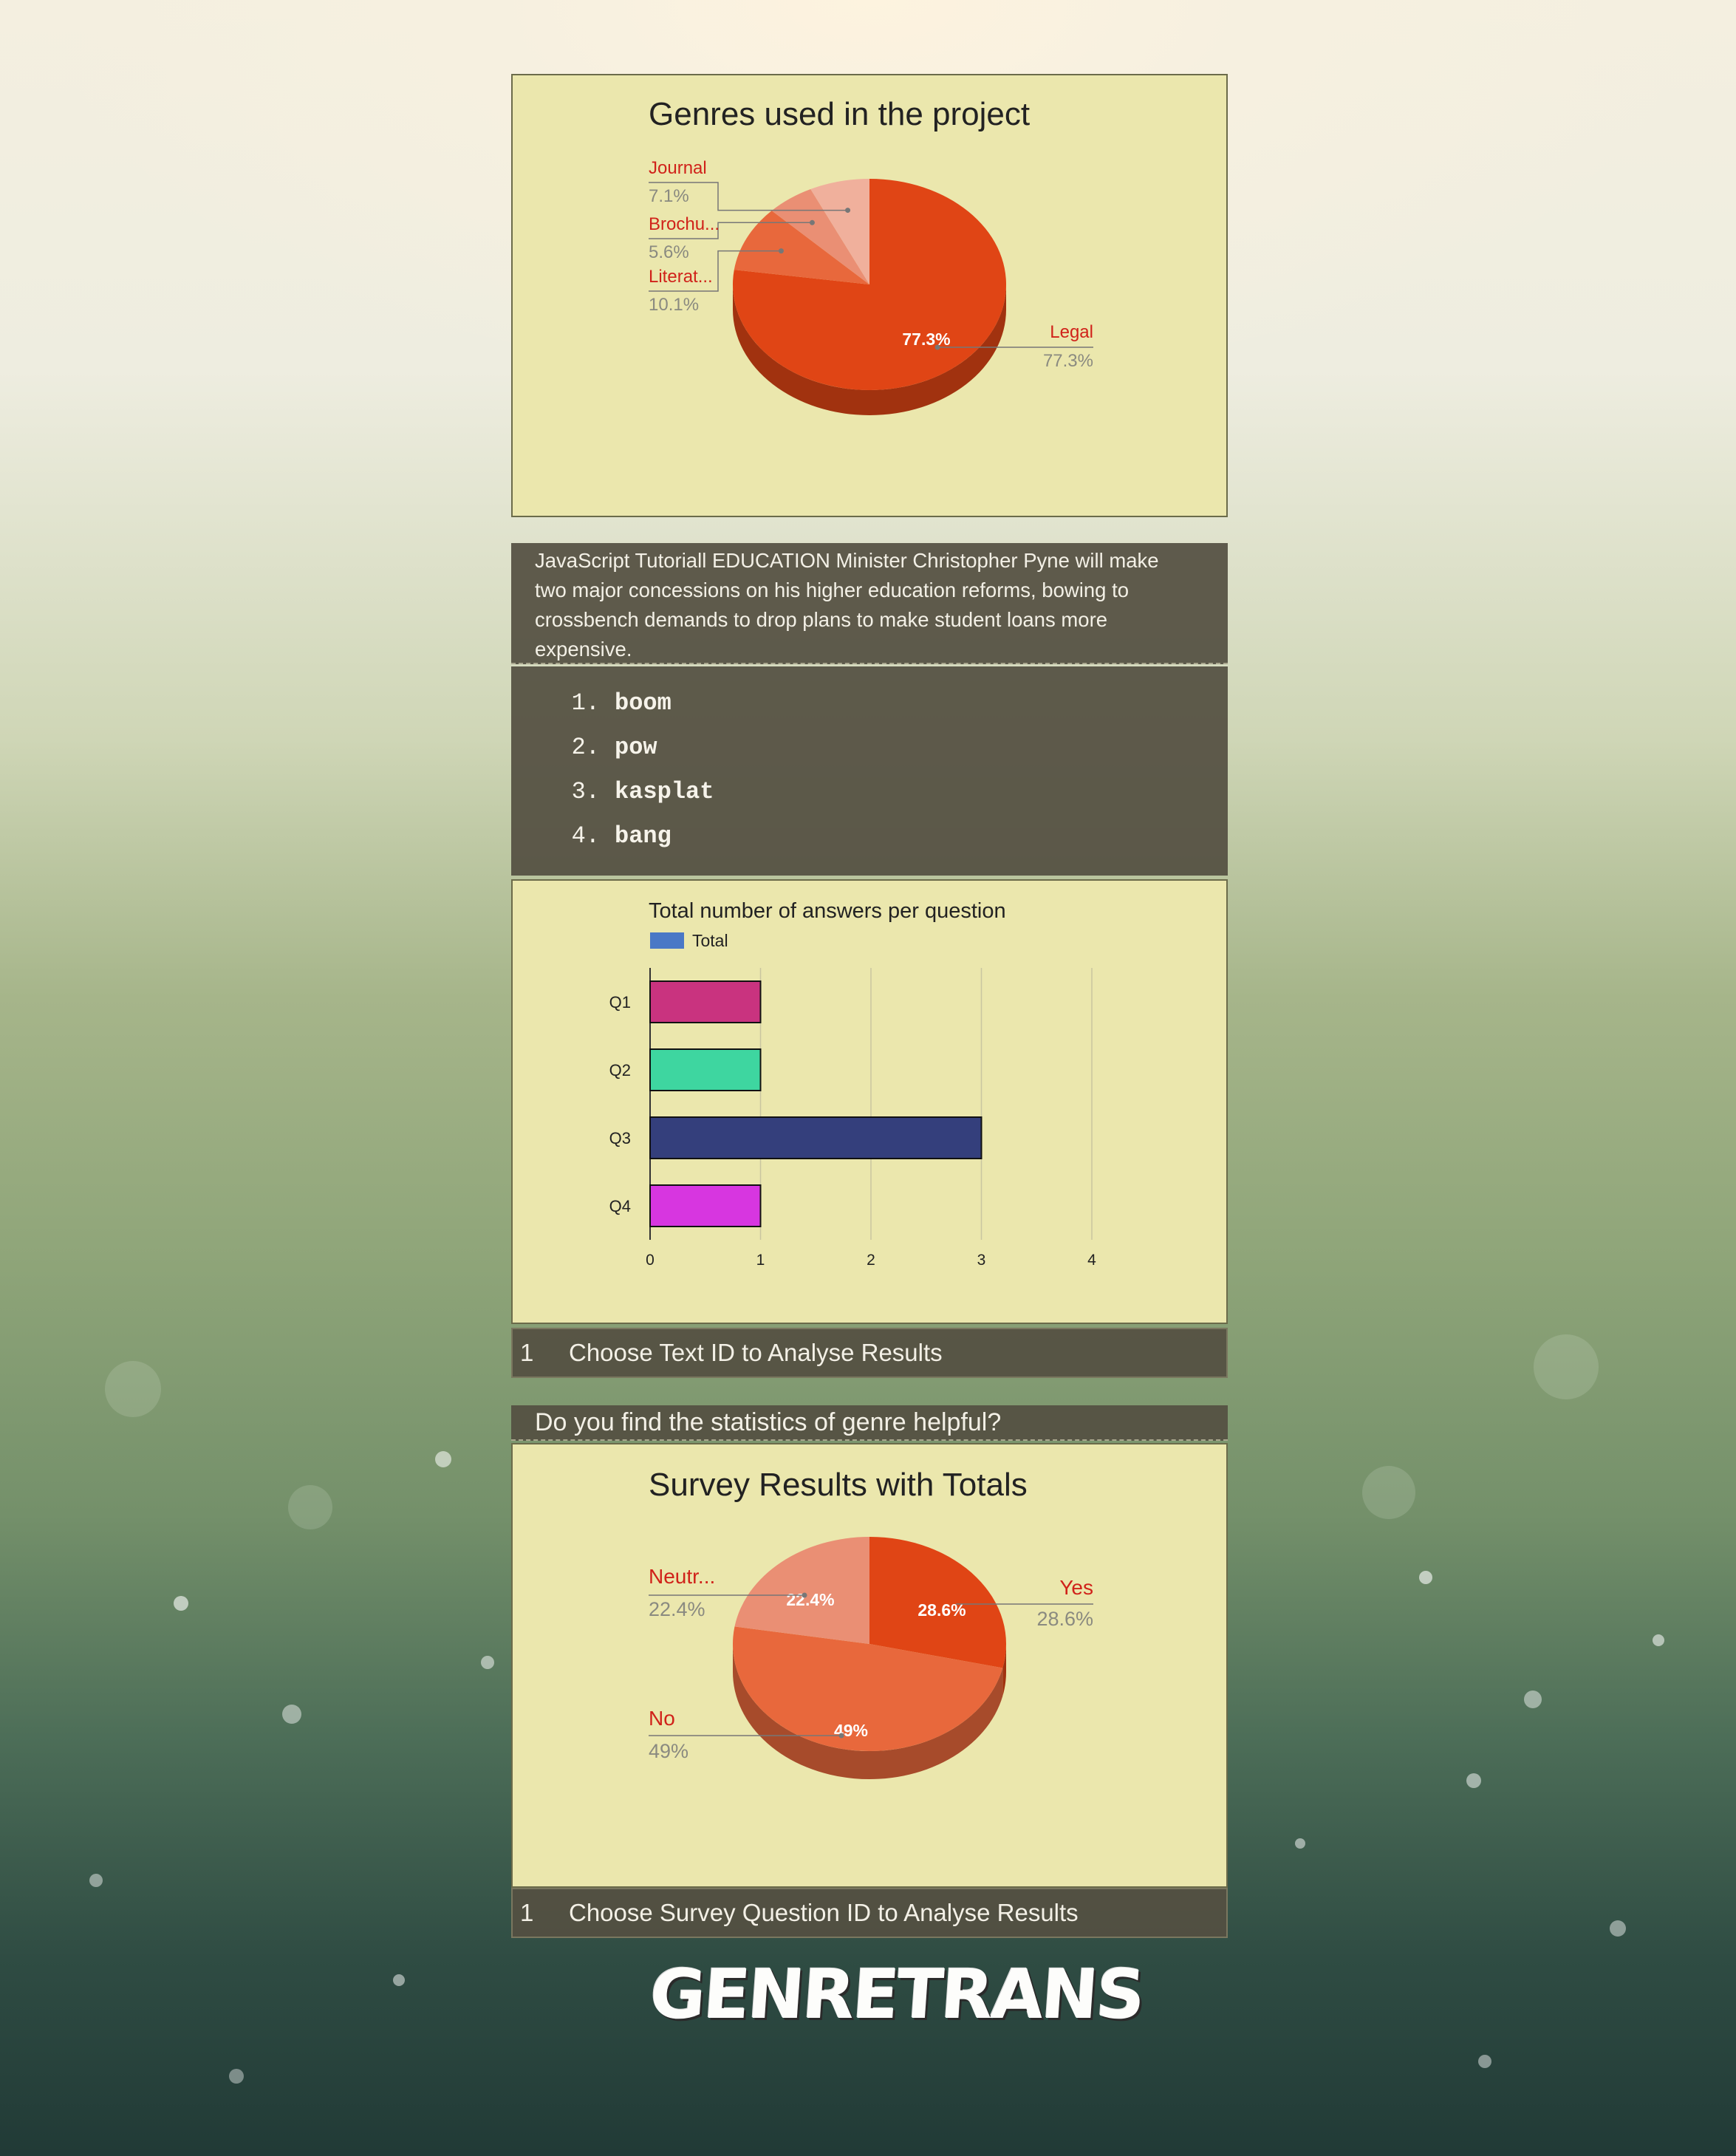 The image size is (1736, 2156). What do you see at coordinates (585, 836) in the screenshot?
I see `list-item-number: 4.` at bounding box center [585, 836].